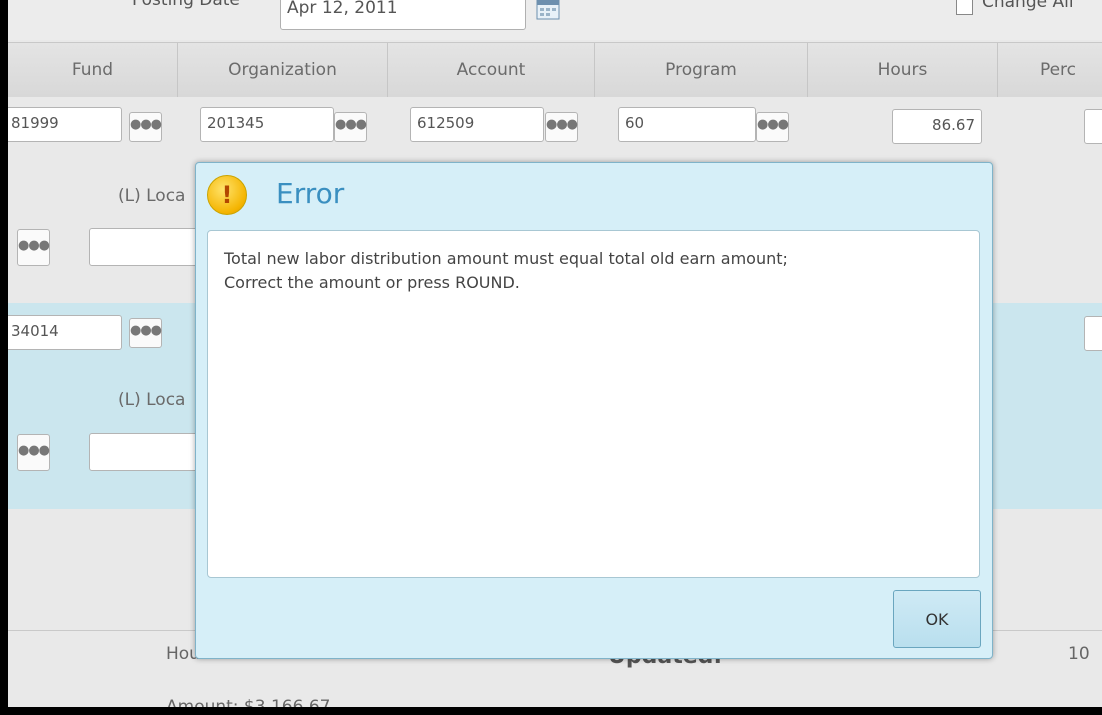  What do you see at coordinates (283, 70) in the screenshot?
I see `column-organization: Organization` at bounding box center [283, 70].